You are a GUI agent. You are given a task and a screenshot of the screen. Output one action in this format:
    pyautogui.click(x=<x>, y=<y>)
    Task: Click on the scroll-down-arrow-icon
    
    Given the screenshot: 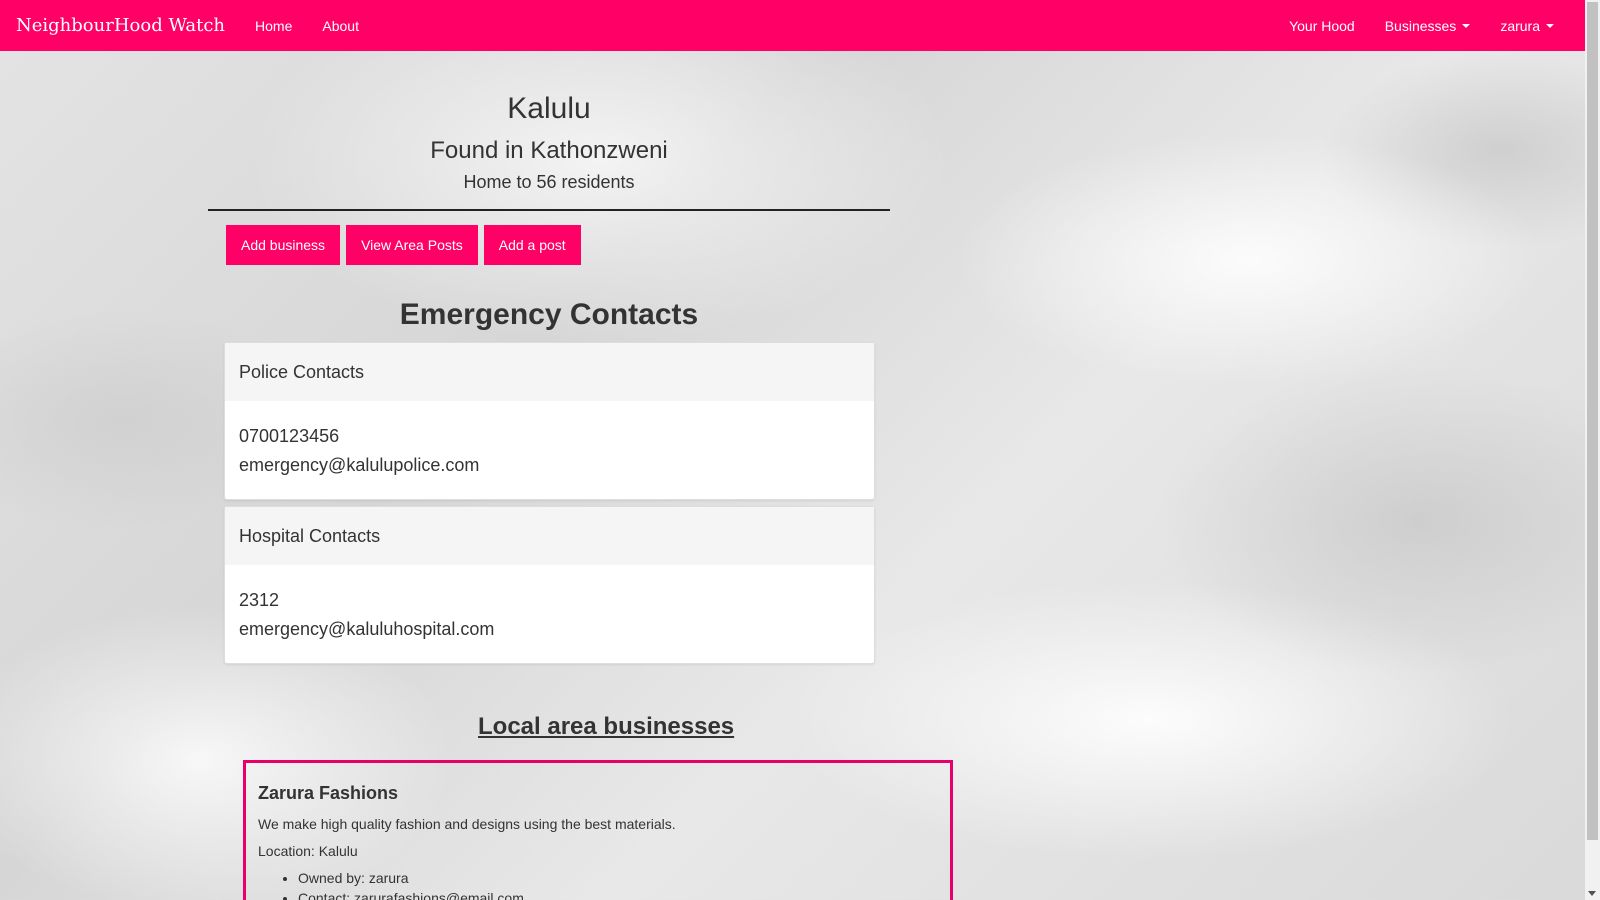 What is the action you would take?
    pyautogui.click(x=1592, y=893)
    